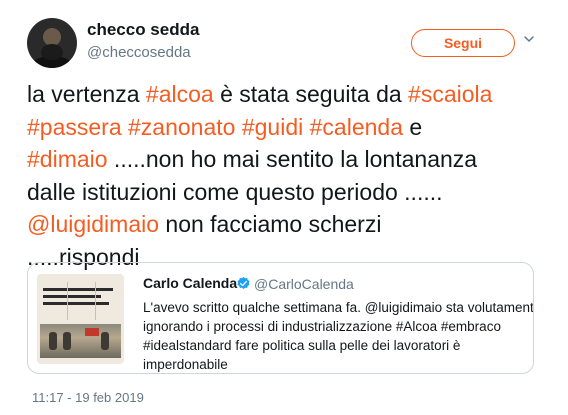  I want to click on tweet-text-segment: non facciamo scherzi, so click(270, 224).